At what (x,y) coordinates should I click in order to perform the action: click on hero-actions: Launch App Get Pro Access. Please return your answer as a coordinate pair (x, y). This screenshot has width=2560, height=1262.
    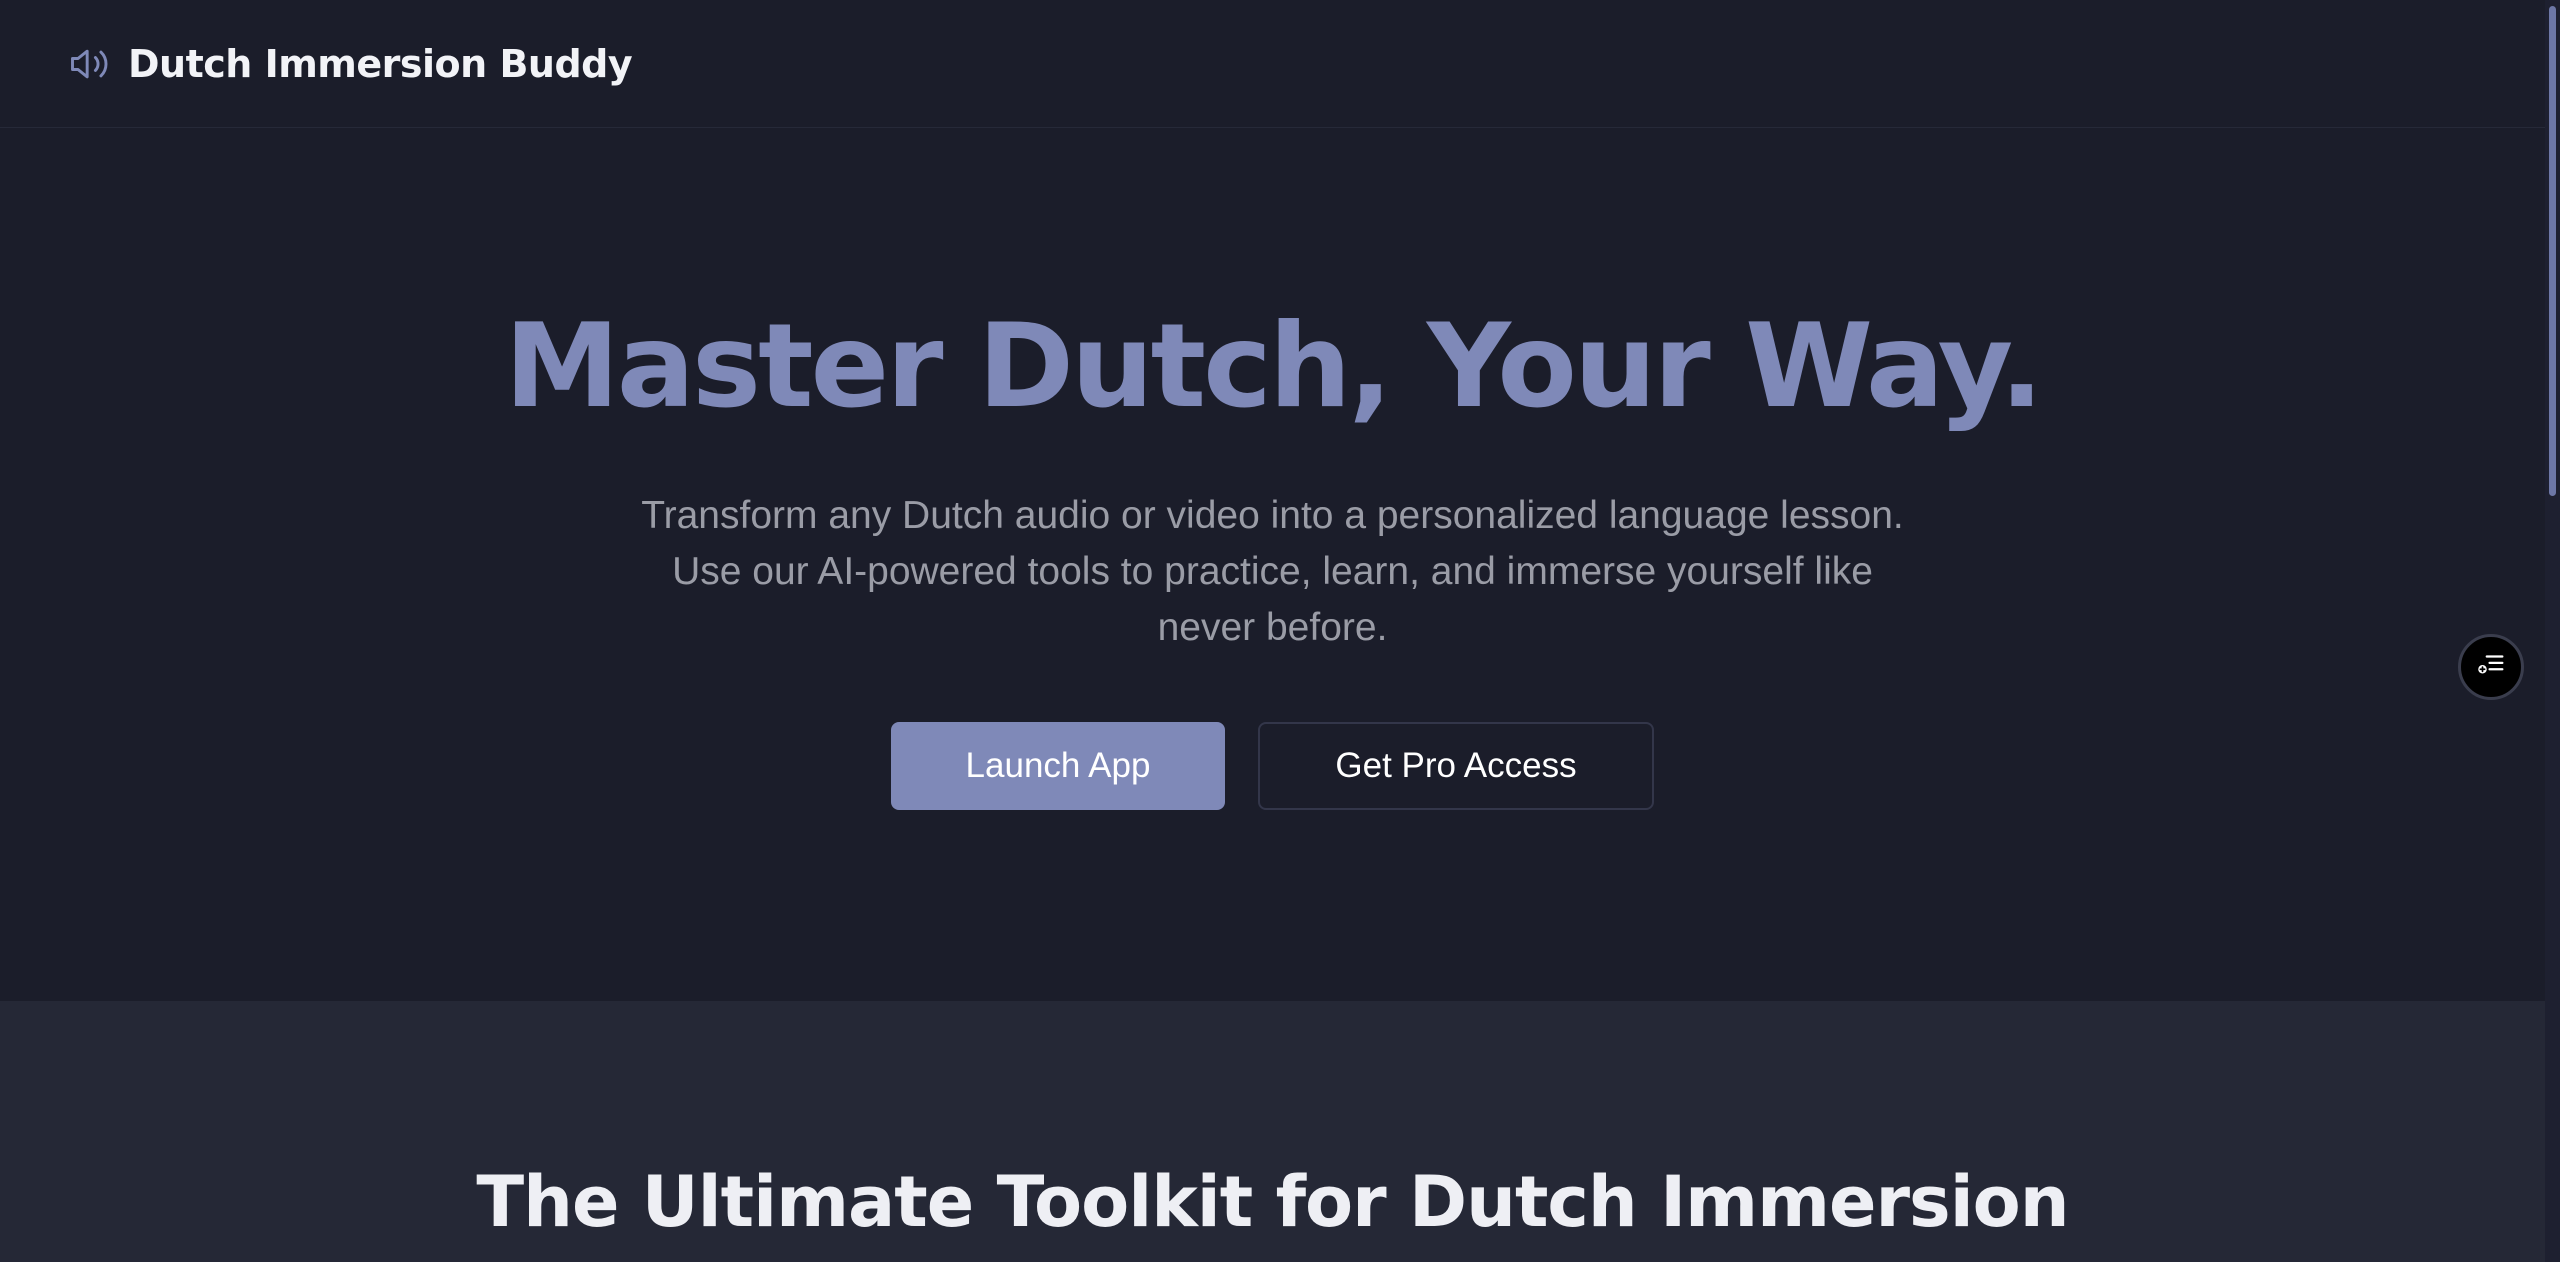
    Looking at the image, I should click on (1272, 766).